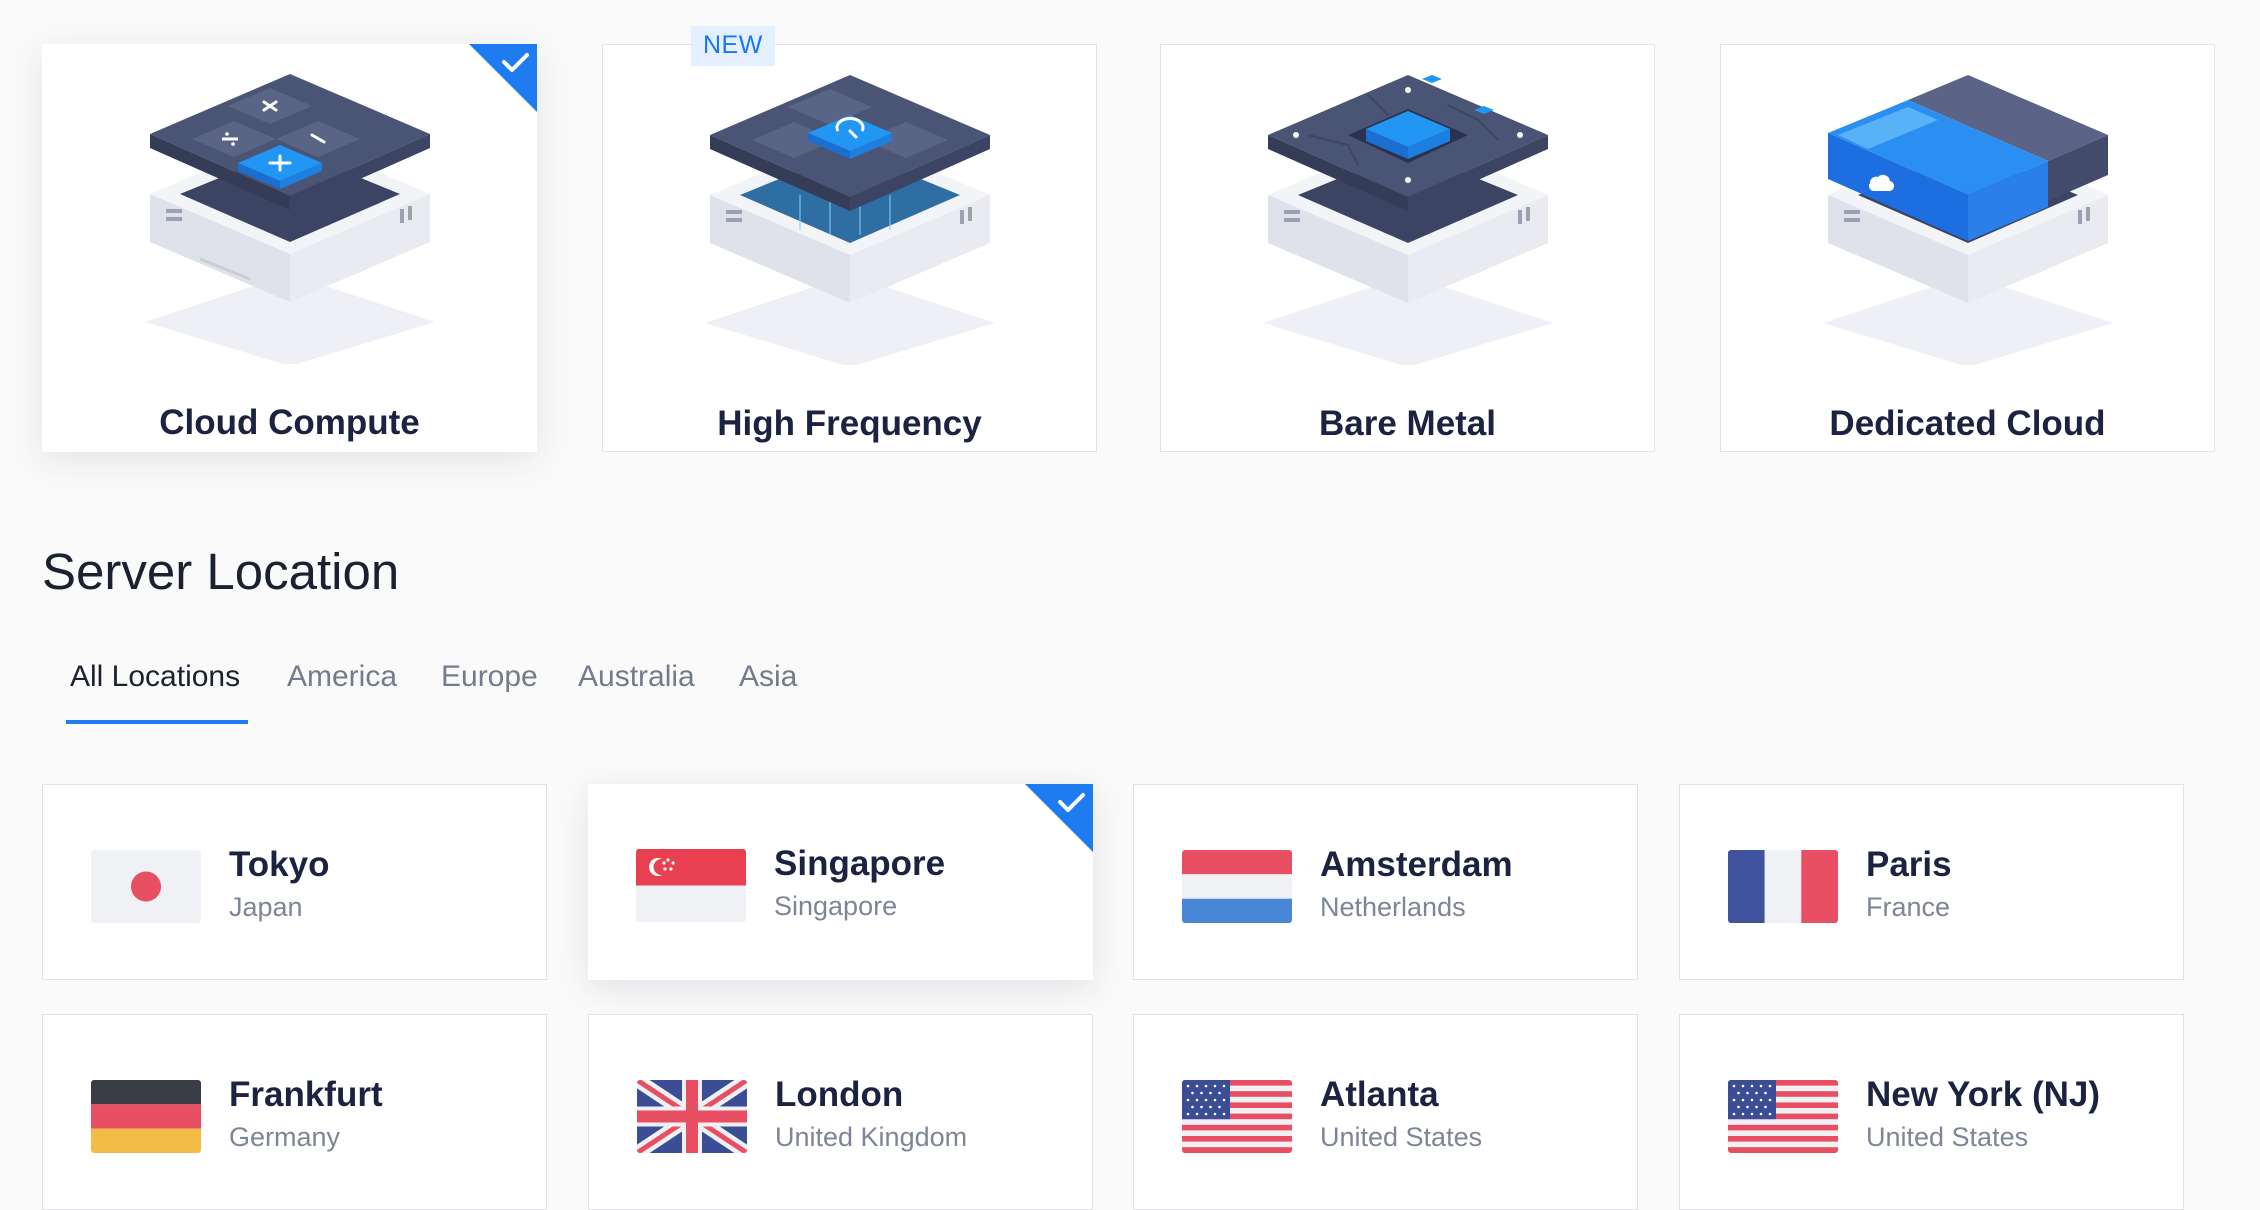 This screenshot has height=1210, width=2260. What do you see at coordinates (1393, 907) in the screenshot?
I see `location-country: Netherlands` at bounding box center [1393, 907].